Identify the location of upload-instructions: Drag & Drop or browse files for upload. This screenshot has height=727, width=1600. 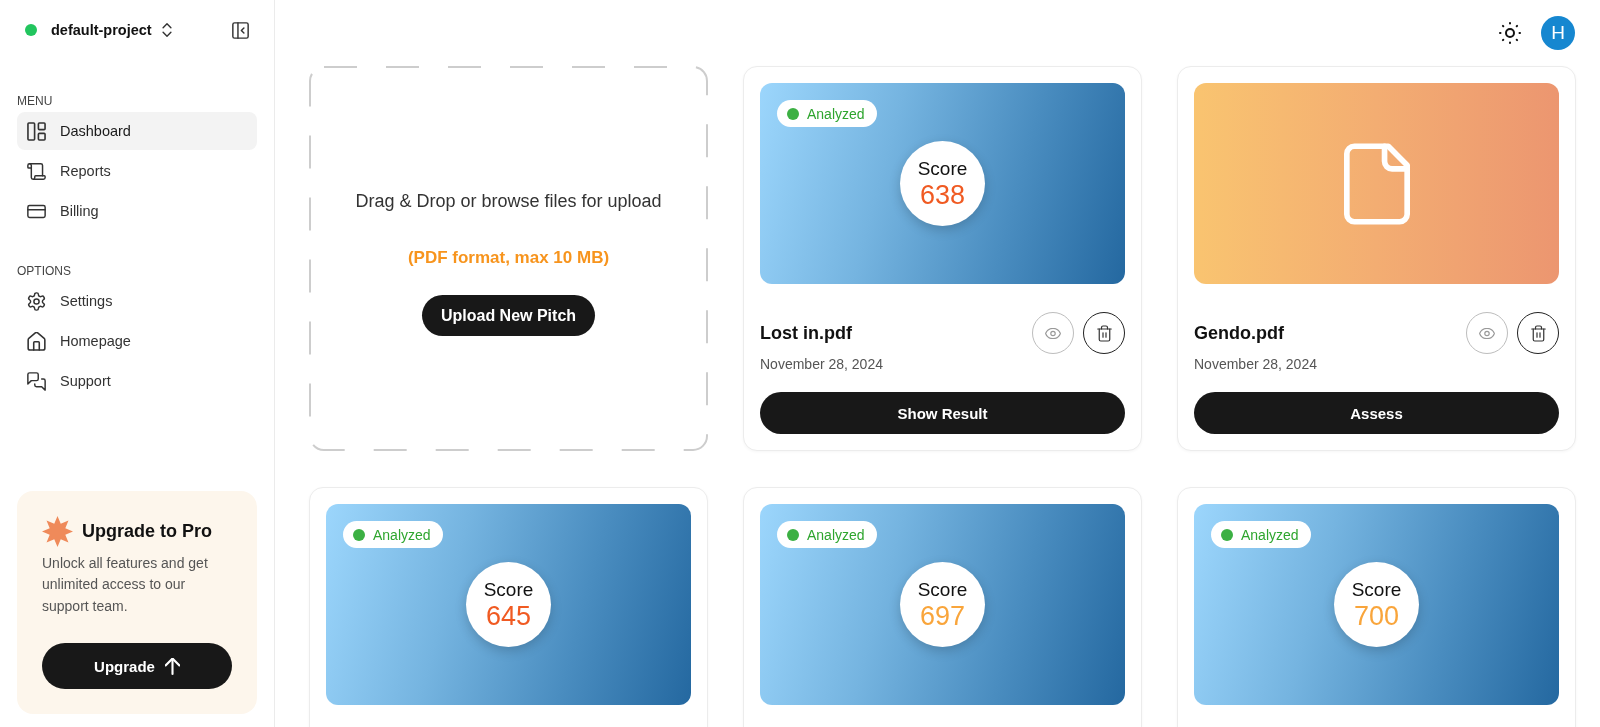
(508, 201).